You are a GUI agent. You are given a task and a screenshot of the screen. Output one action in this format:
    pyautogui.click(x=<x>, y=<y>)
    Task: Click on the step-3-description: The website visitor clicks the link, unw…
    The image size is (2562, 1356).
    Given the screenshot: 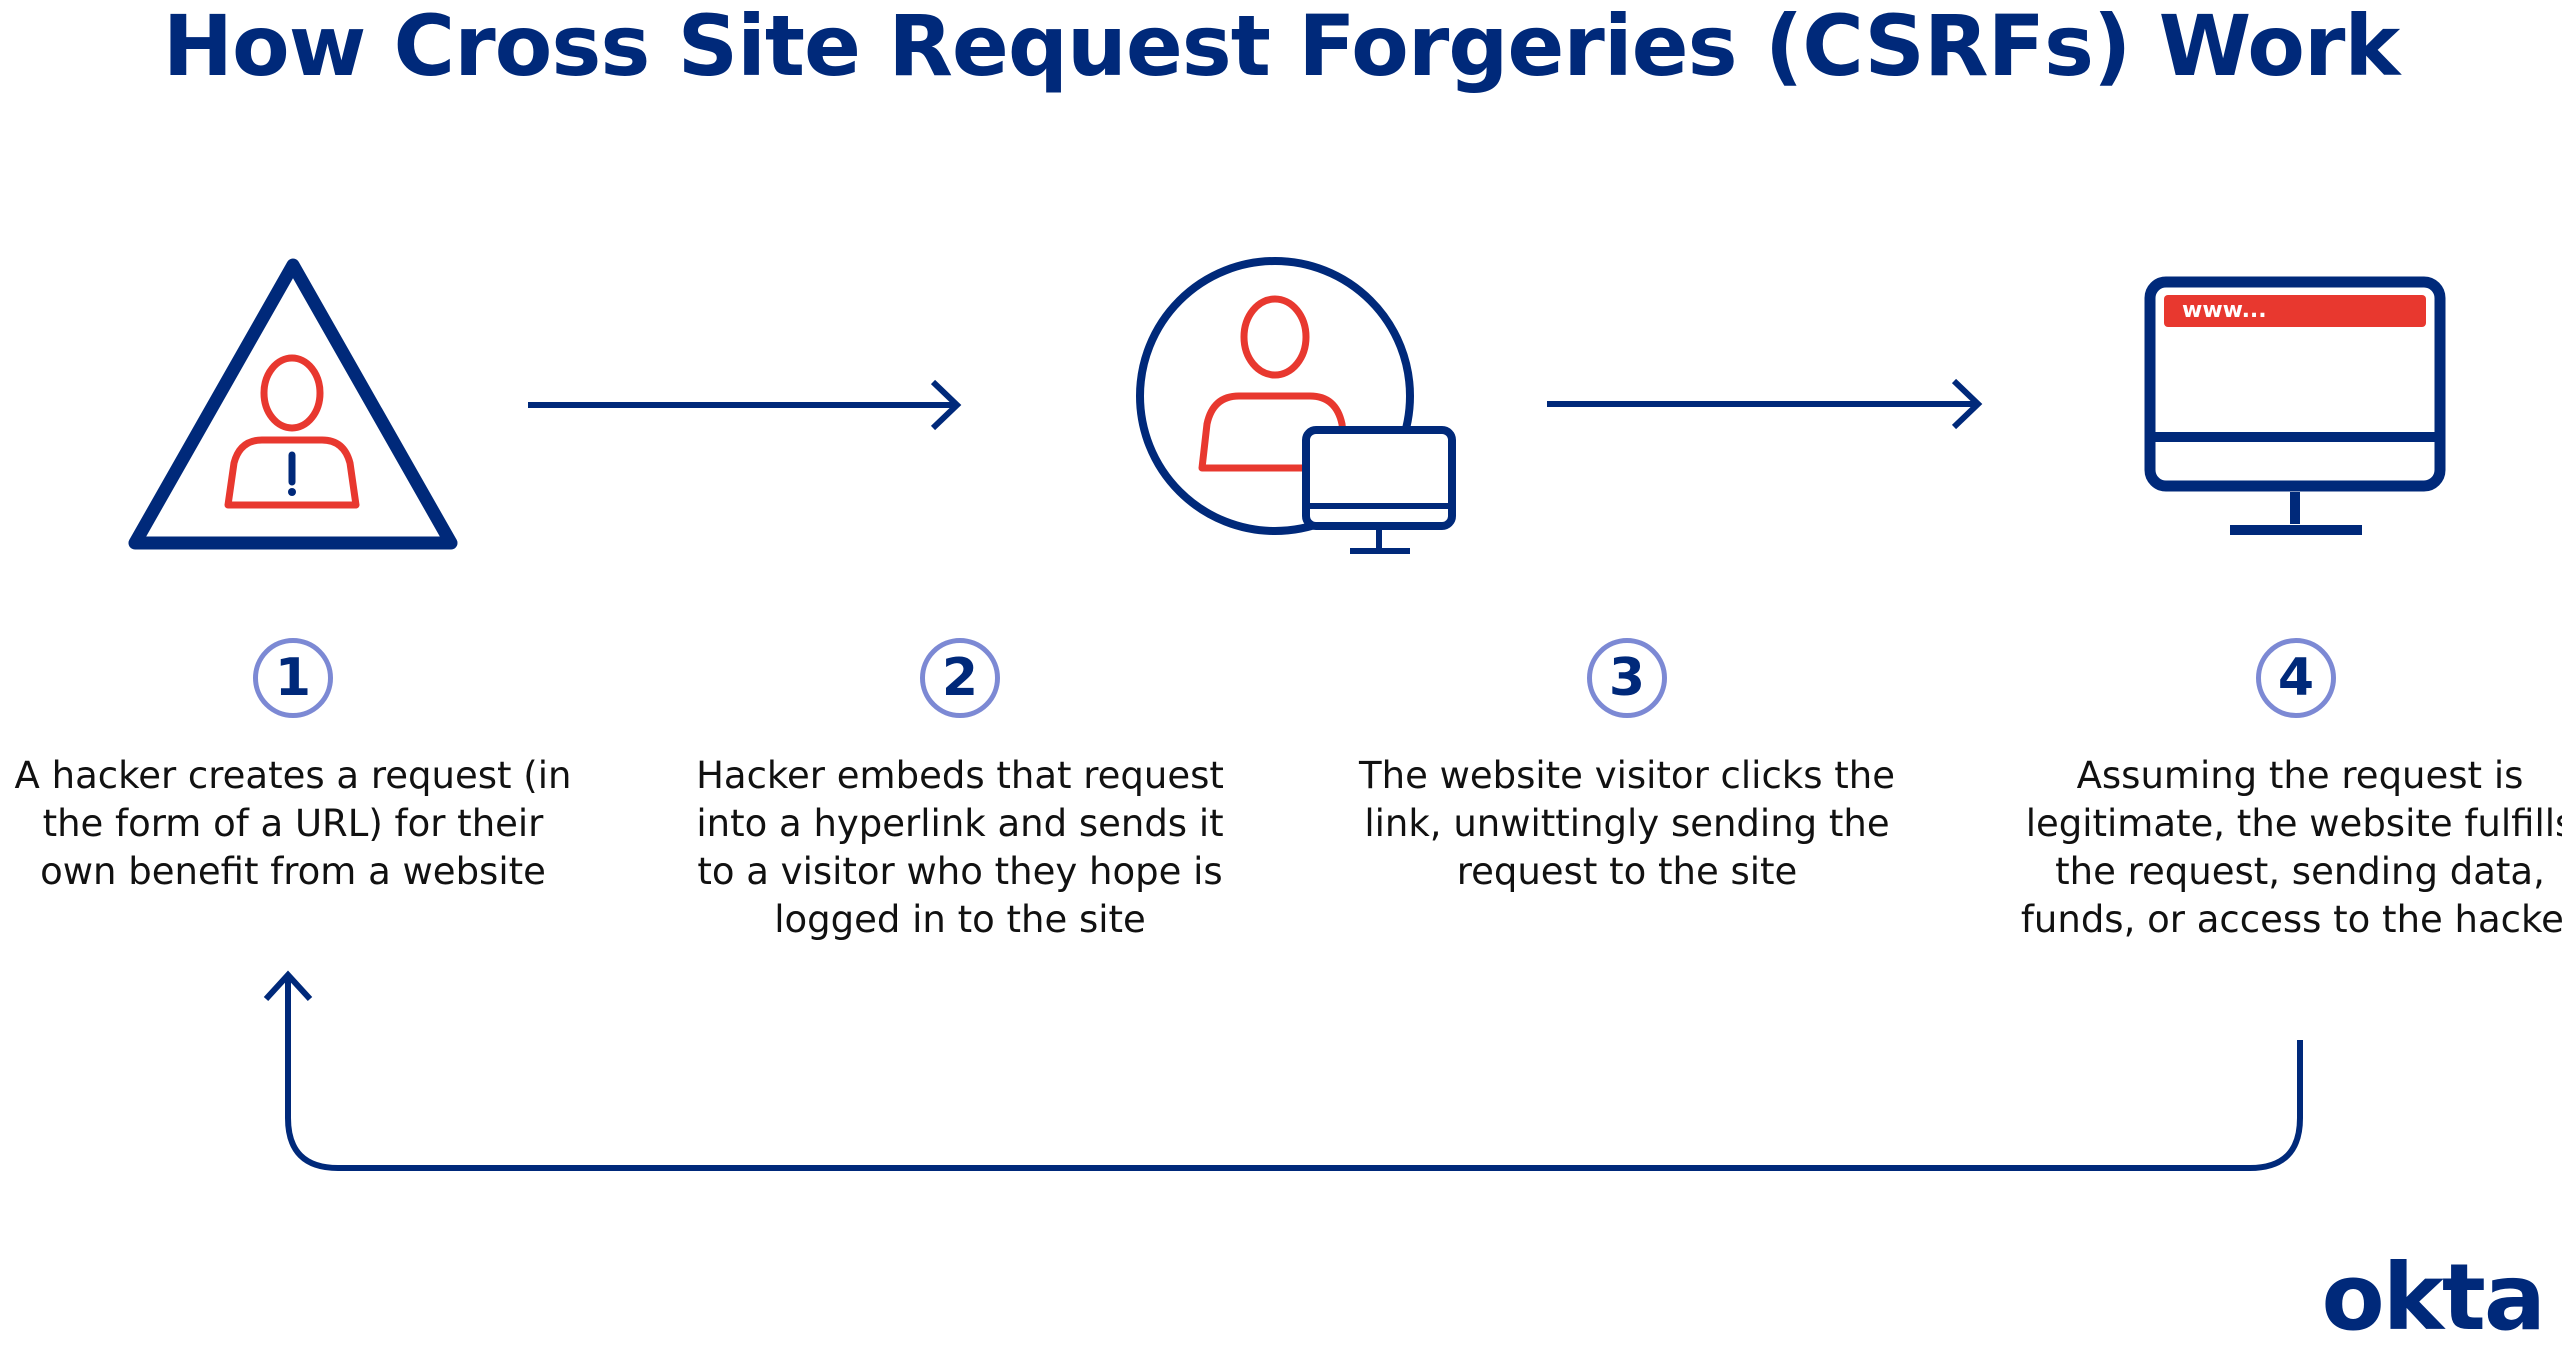 What is the action you would take?
    pyautogui.click(x=1627, y=823)
    